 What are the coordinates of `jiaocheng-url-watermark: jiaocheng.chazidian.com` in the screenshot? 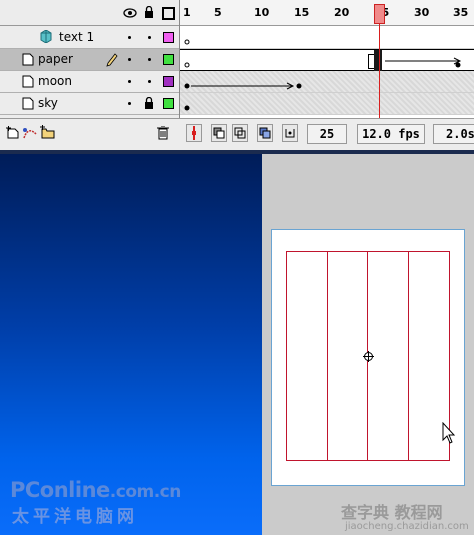 It's located at (407, 526).